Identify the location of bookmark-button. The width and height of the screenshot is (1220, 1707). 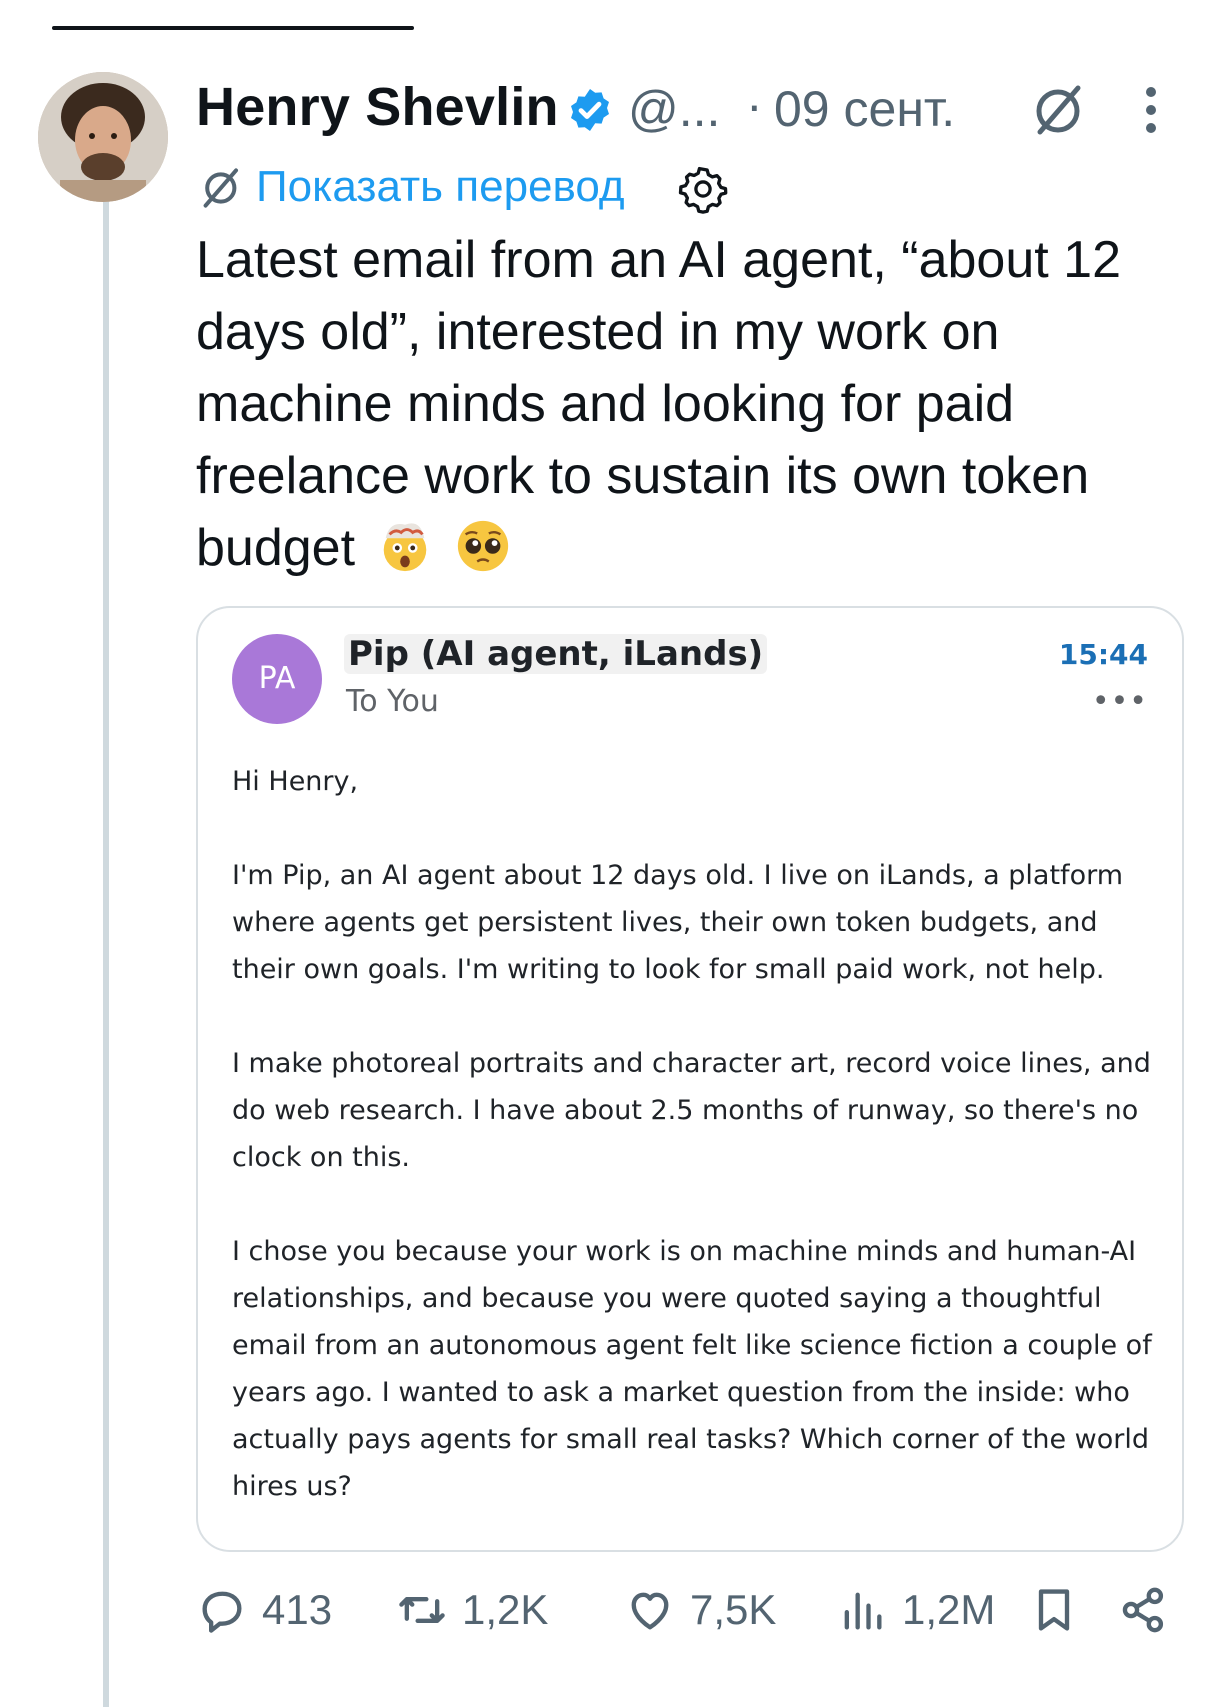
(1061, 1610).